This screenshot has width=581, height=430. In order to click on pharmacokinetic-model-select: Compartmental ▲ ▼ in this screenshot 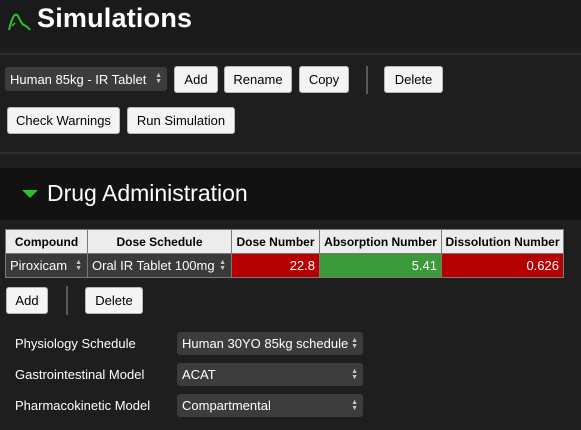, I will do `click(270, 405)`.